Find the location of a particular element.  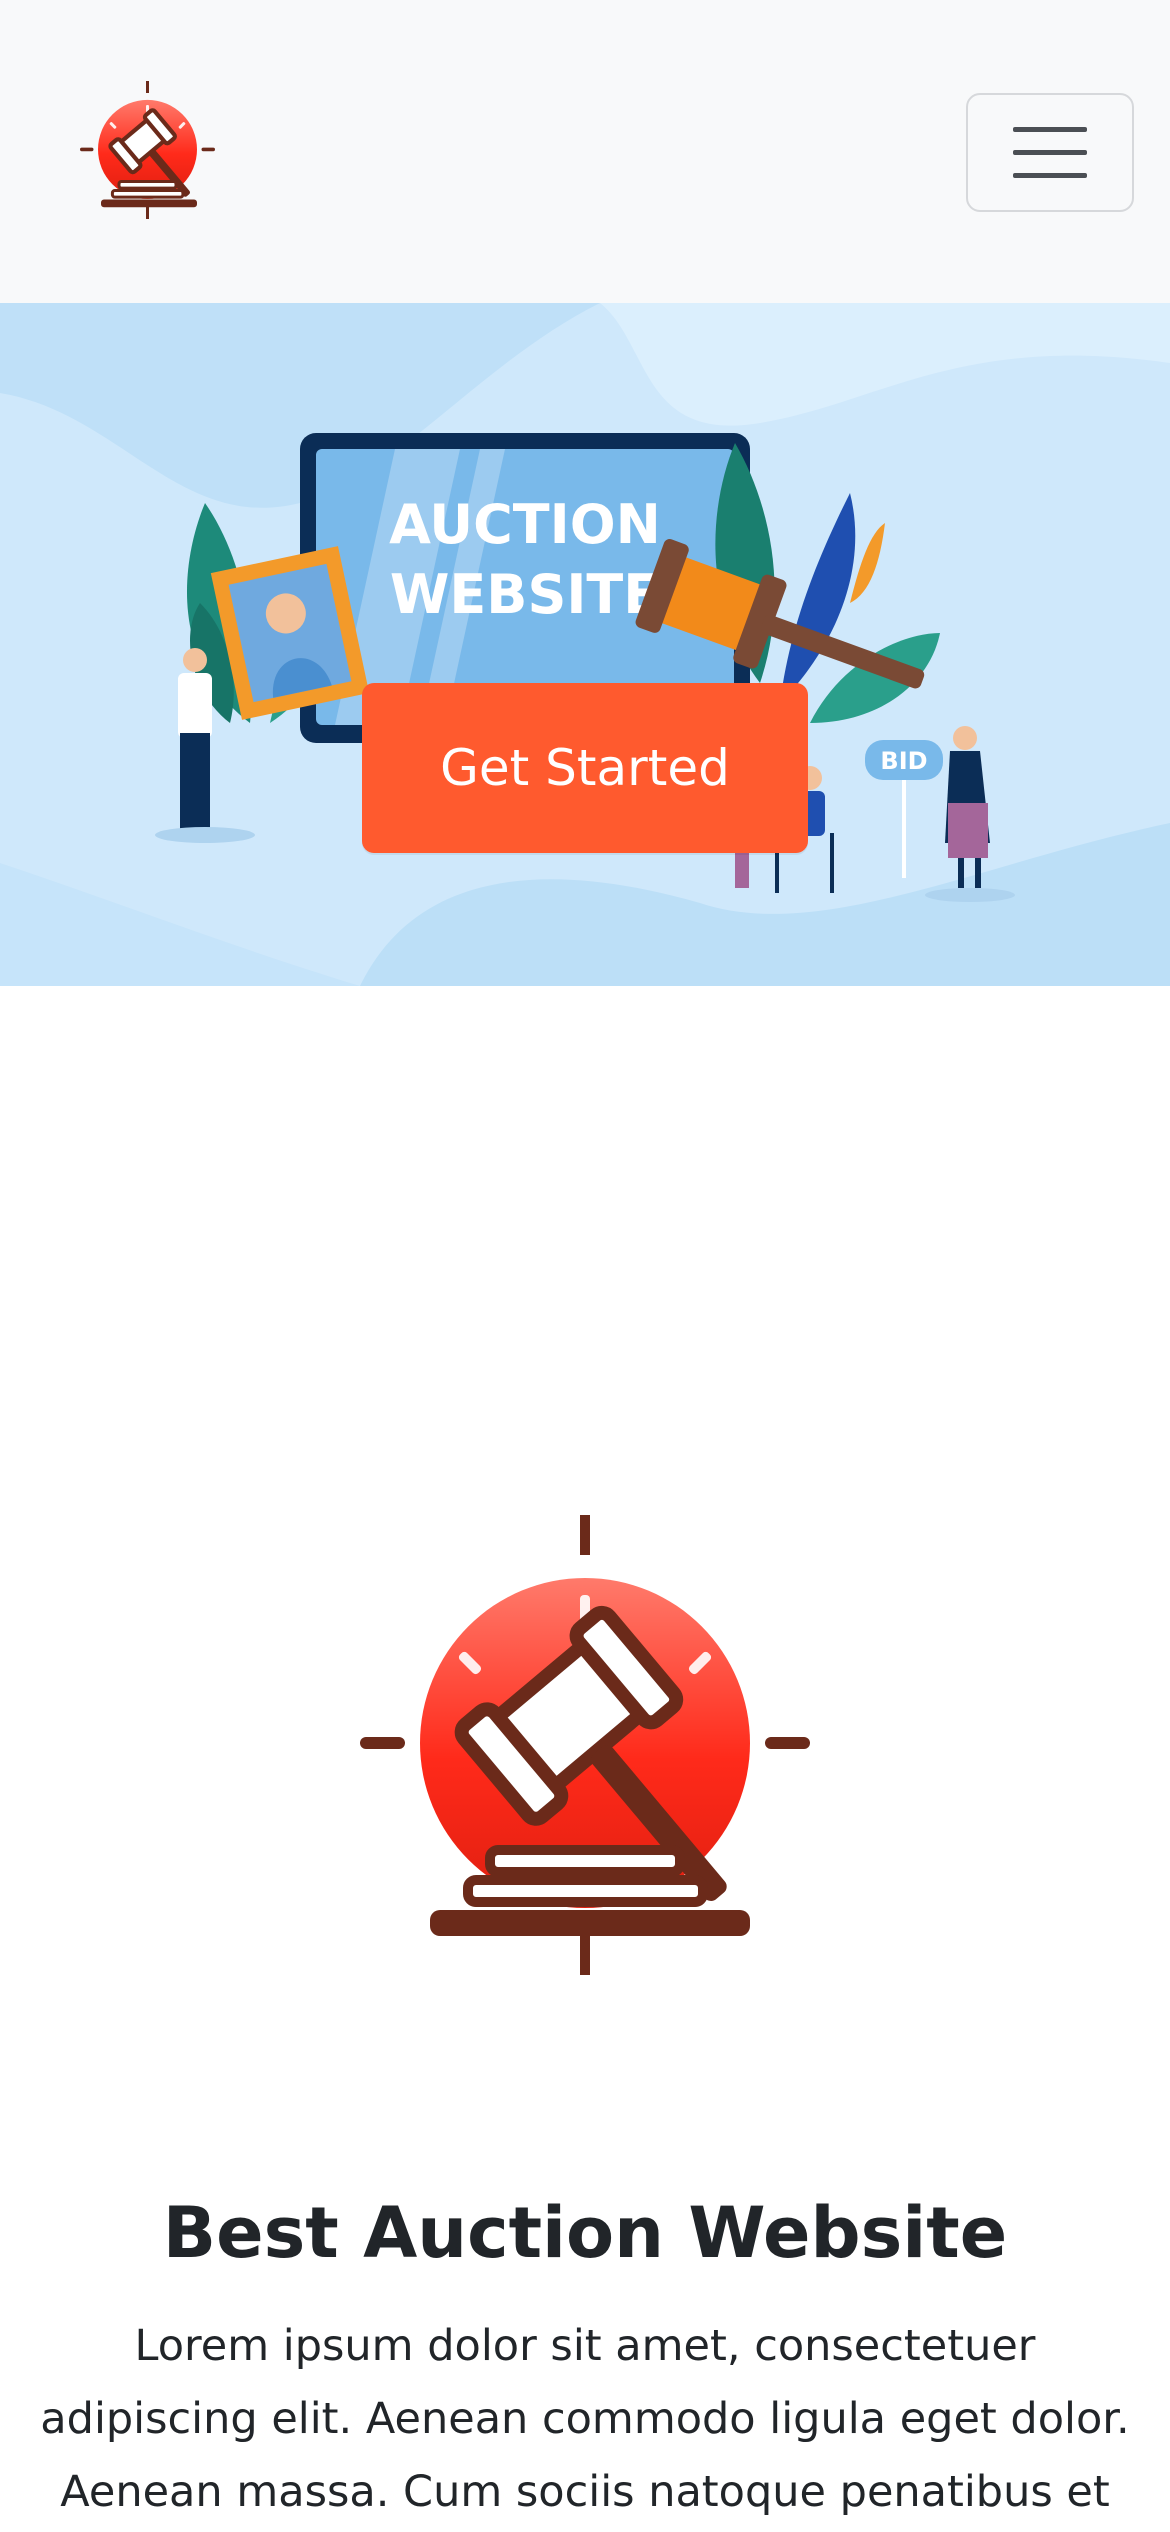

bid-sign-text: BID is located at coordinates (903, 761).